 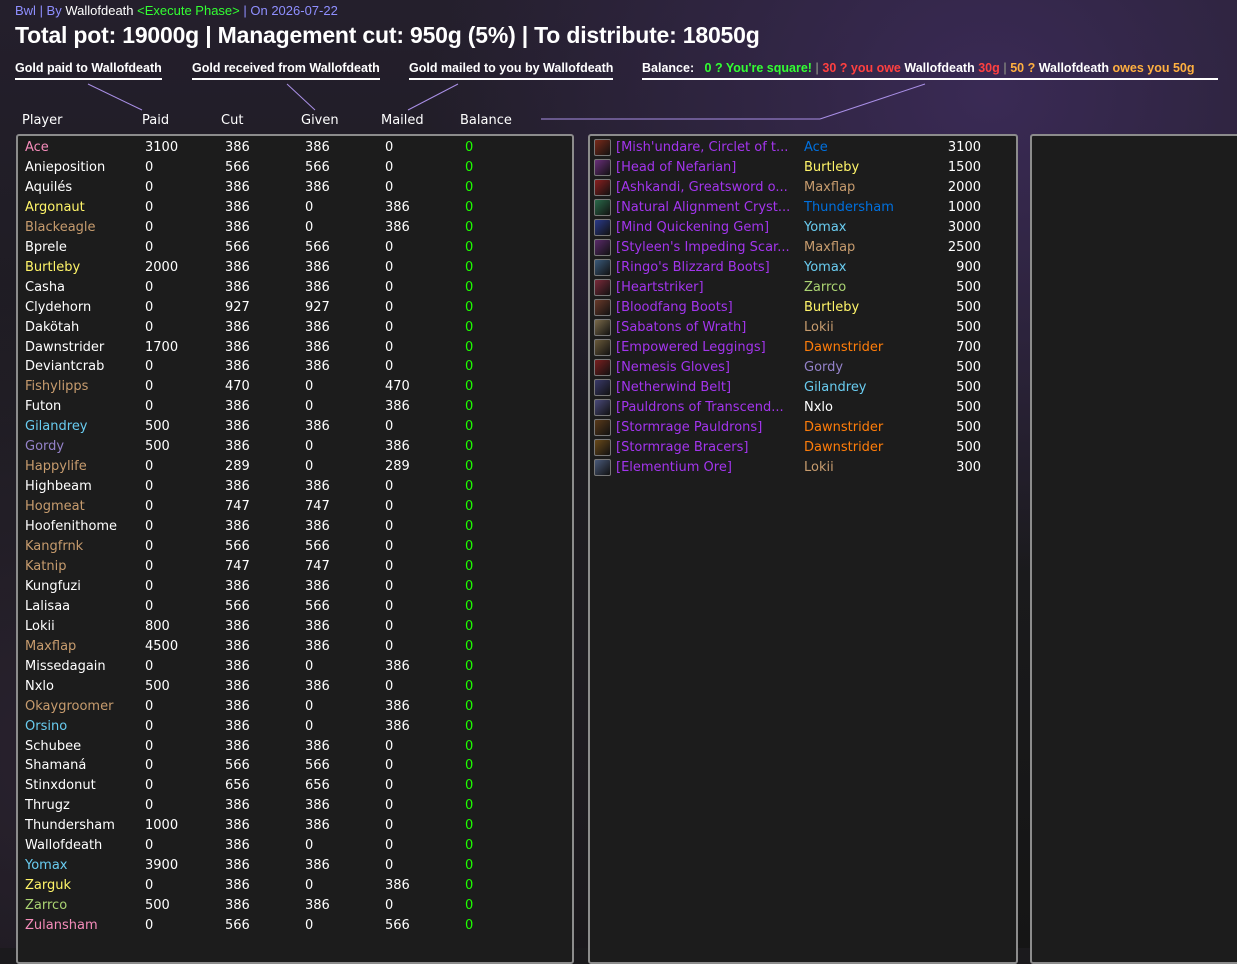 I want to click on loot-row: [Empowered Leggings] Dawnstrider 700, so click(x=804, y=348).